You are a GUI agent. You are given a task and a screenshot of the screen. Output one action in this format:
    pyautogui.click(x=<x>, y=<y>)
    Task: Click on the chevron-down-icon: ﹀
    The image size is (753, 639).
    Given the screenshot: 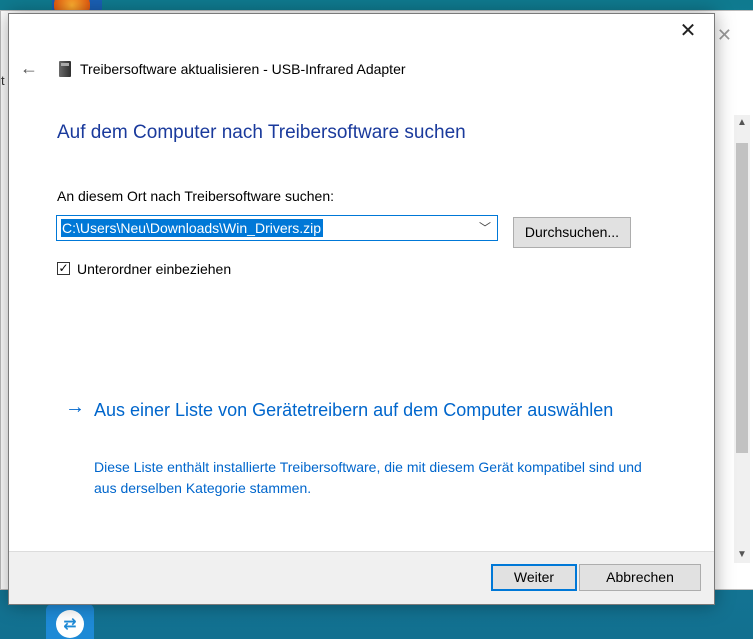 What is the action you would take?
    pyautogui.click(x=485, y=227)
    